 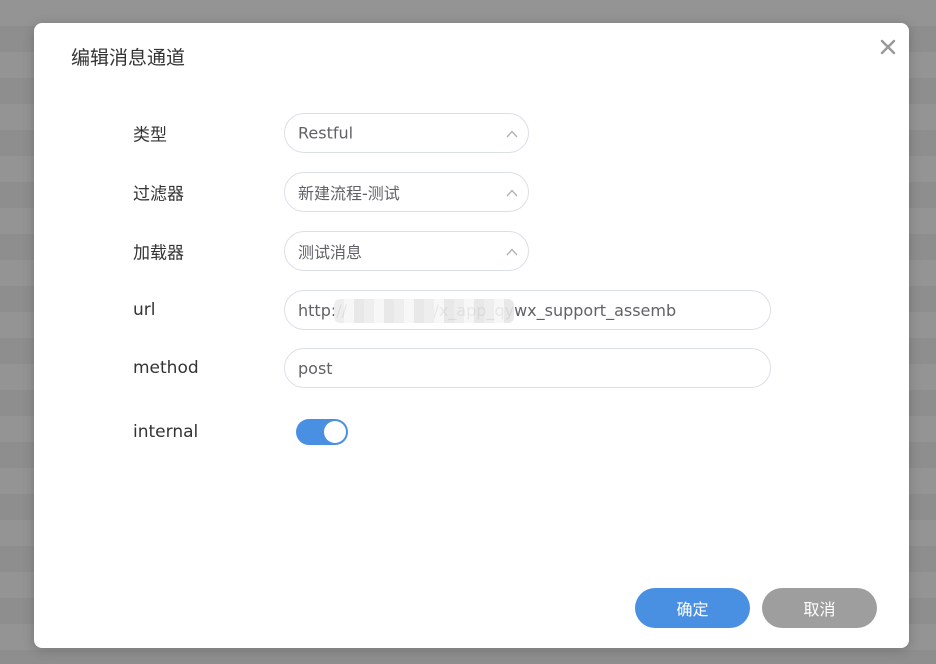 I want to click on close-icon, so click(x=888, y=47).